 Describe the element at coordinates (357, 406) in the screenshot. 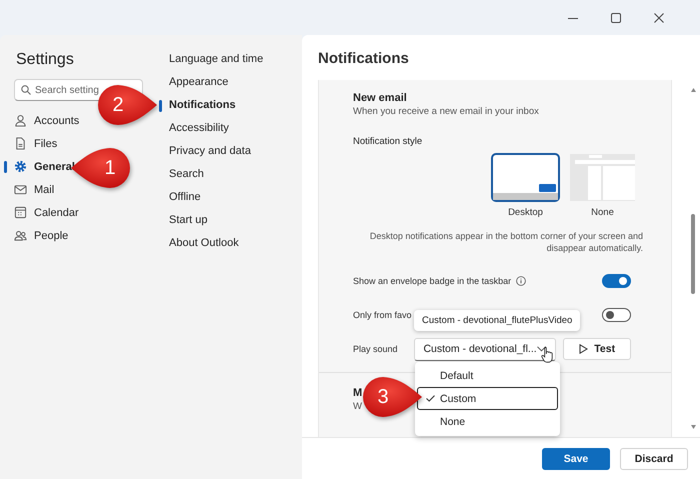

I see `section-subtitle: W` at that location.